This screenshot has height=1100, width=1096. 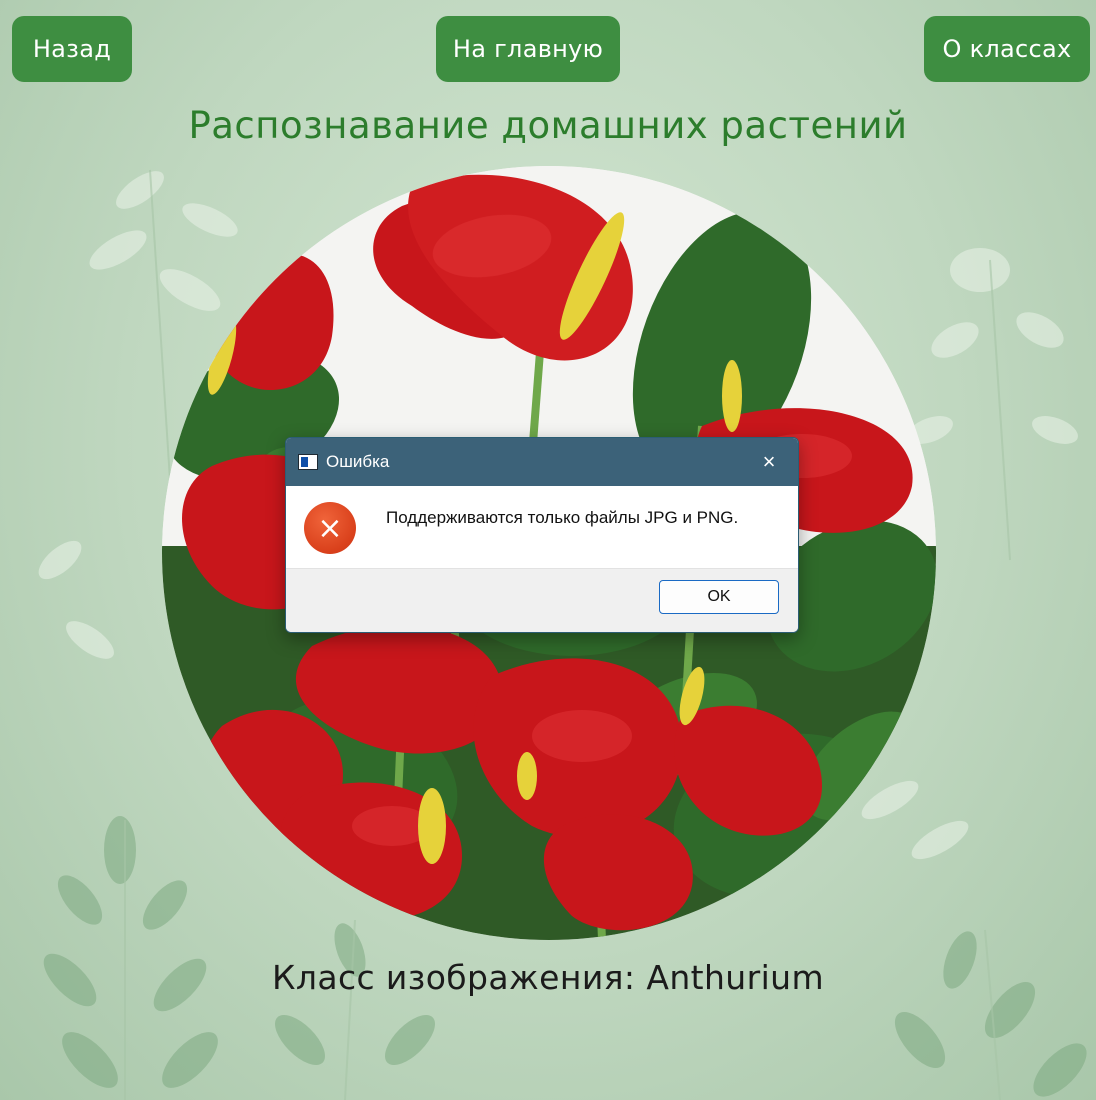 What do you see at coordinates (1007, 49) in the screenshot?
I see `classes-info-button: О классах` at bounding box center [1007, 49].